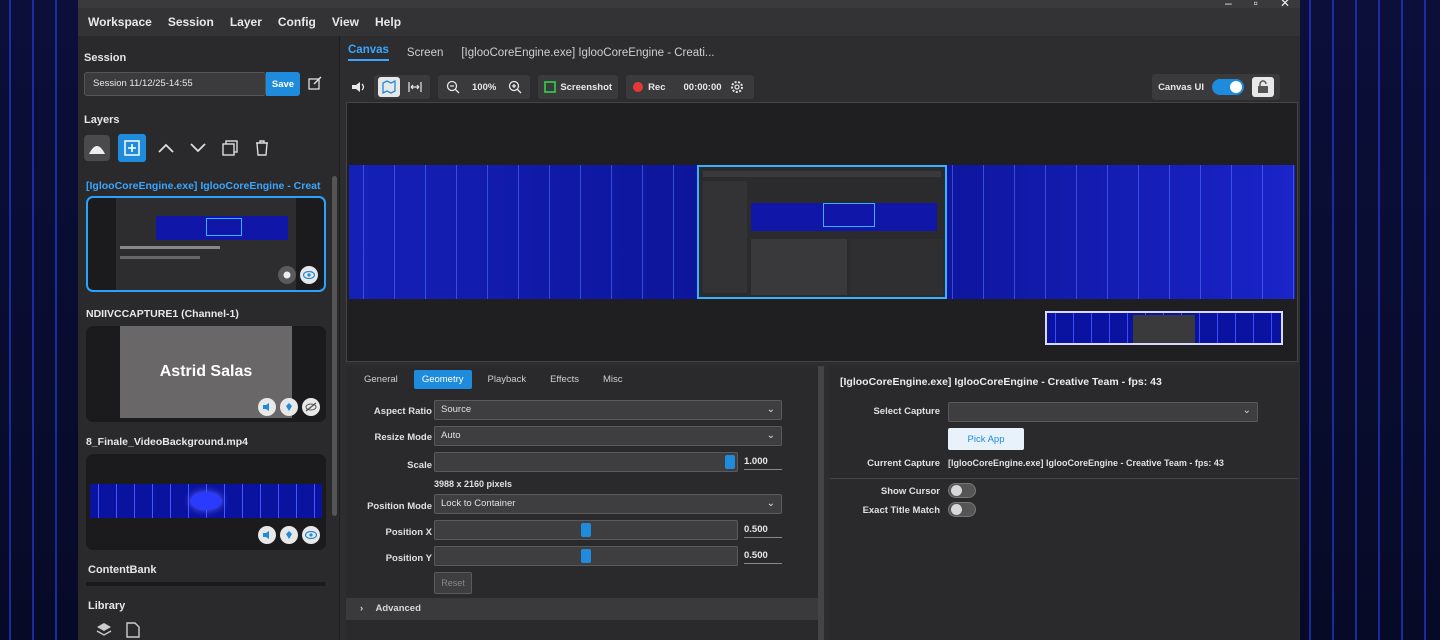  I want to click on canvas-ui-control: Canvas UI, so click(1216, 87).